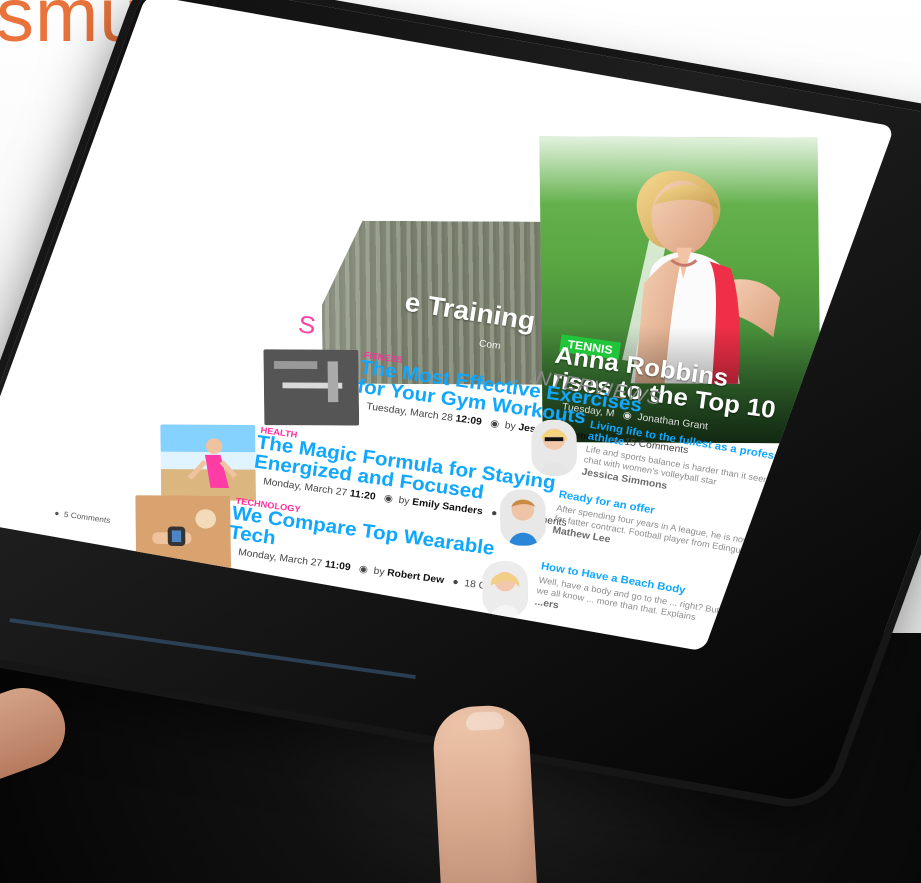  I want to click on fingernail, so click(485, 721).